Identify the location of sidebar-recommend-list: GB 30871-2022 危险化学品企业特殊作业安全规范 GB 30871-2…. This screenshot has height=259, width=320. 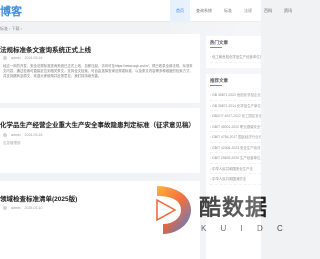
(235, 137).